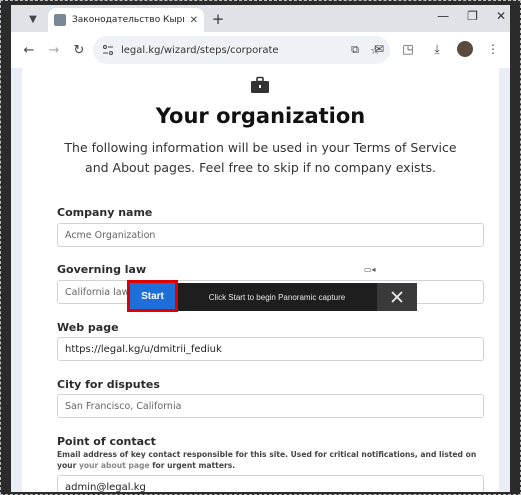 Image resolution: width=521 pixels, height=495 pixels. Describe the element at coordinates (465, 49) in the screenshot. I see `profile-avatar` at that location.